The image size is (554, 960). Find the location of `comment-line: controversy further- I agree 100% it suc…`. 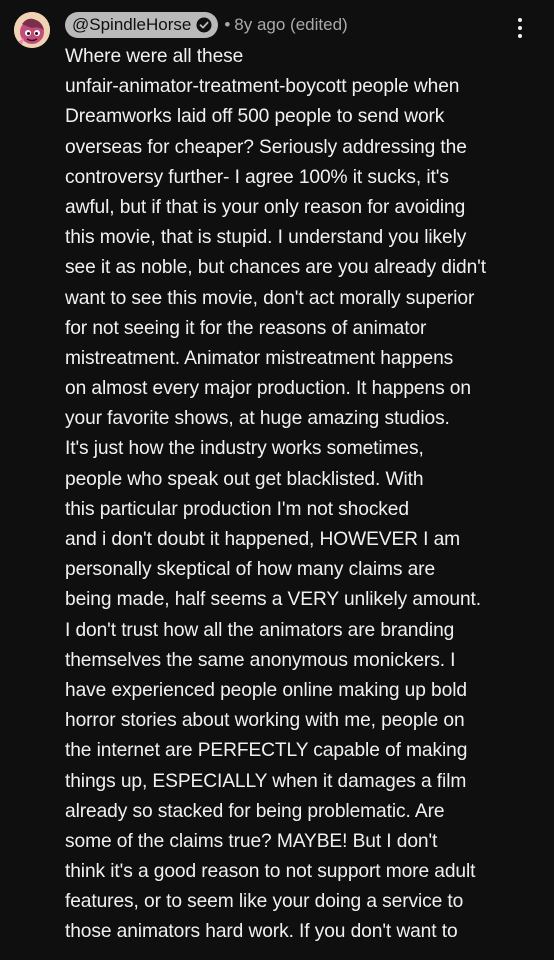

comment-line: controversy further- I agree 100% it suc… is located at coordinates (257, 177).